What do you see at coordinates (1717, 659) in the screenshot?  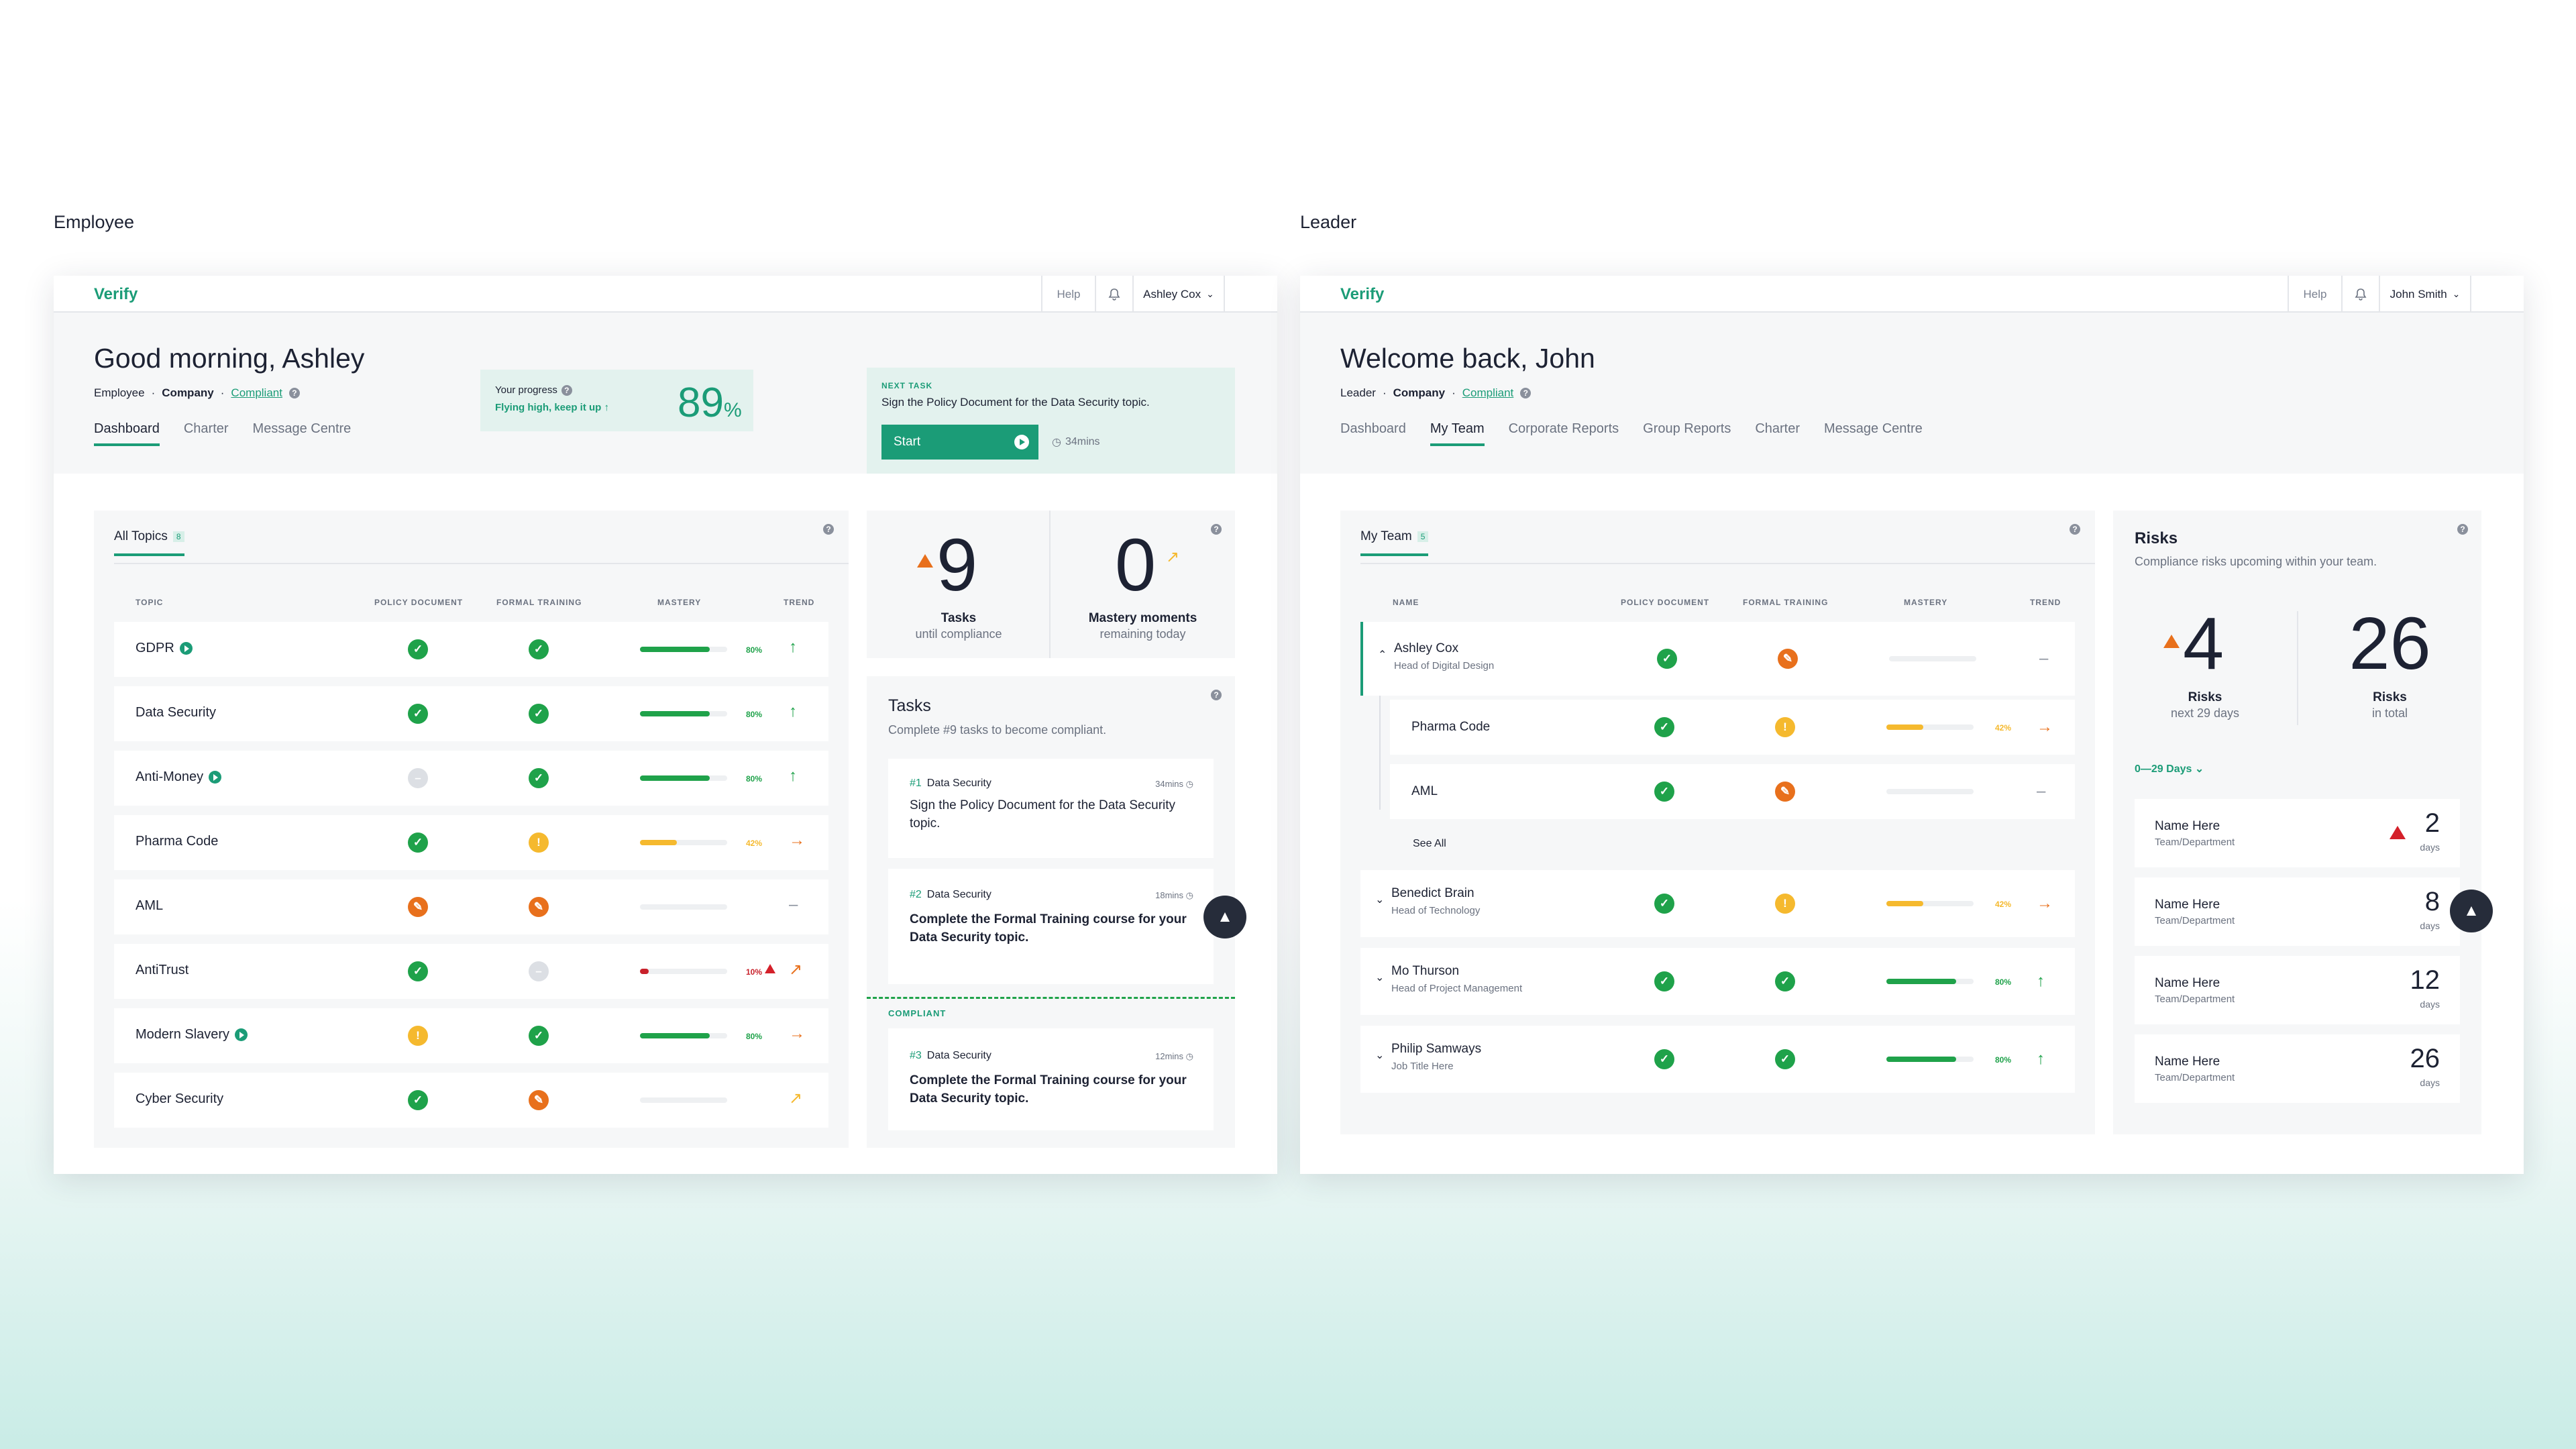 I see `team-member-row: ⌃ Ashley Cox Head of Digital Design ✓ ✎ –` at bounding box center [1717, 659].